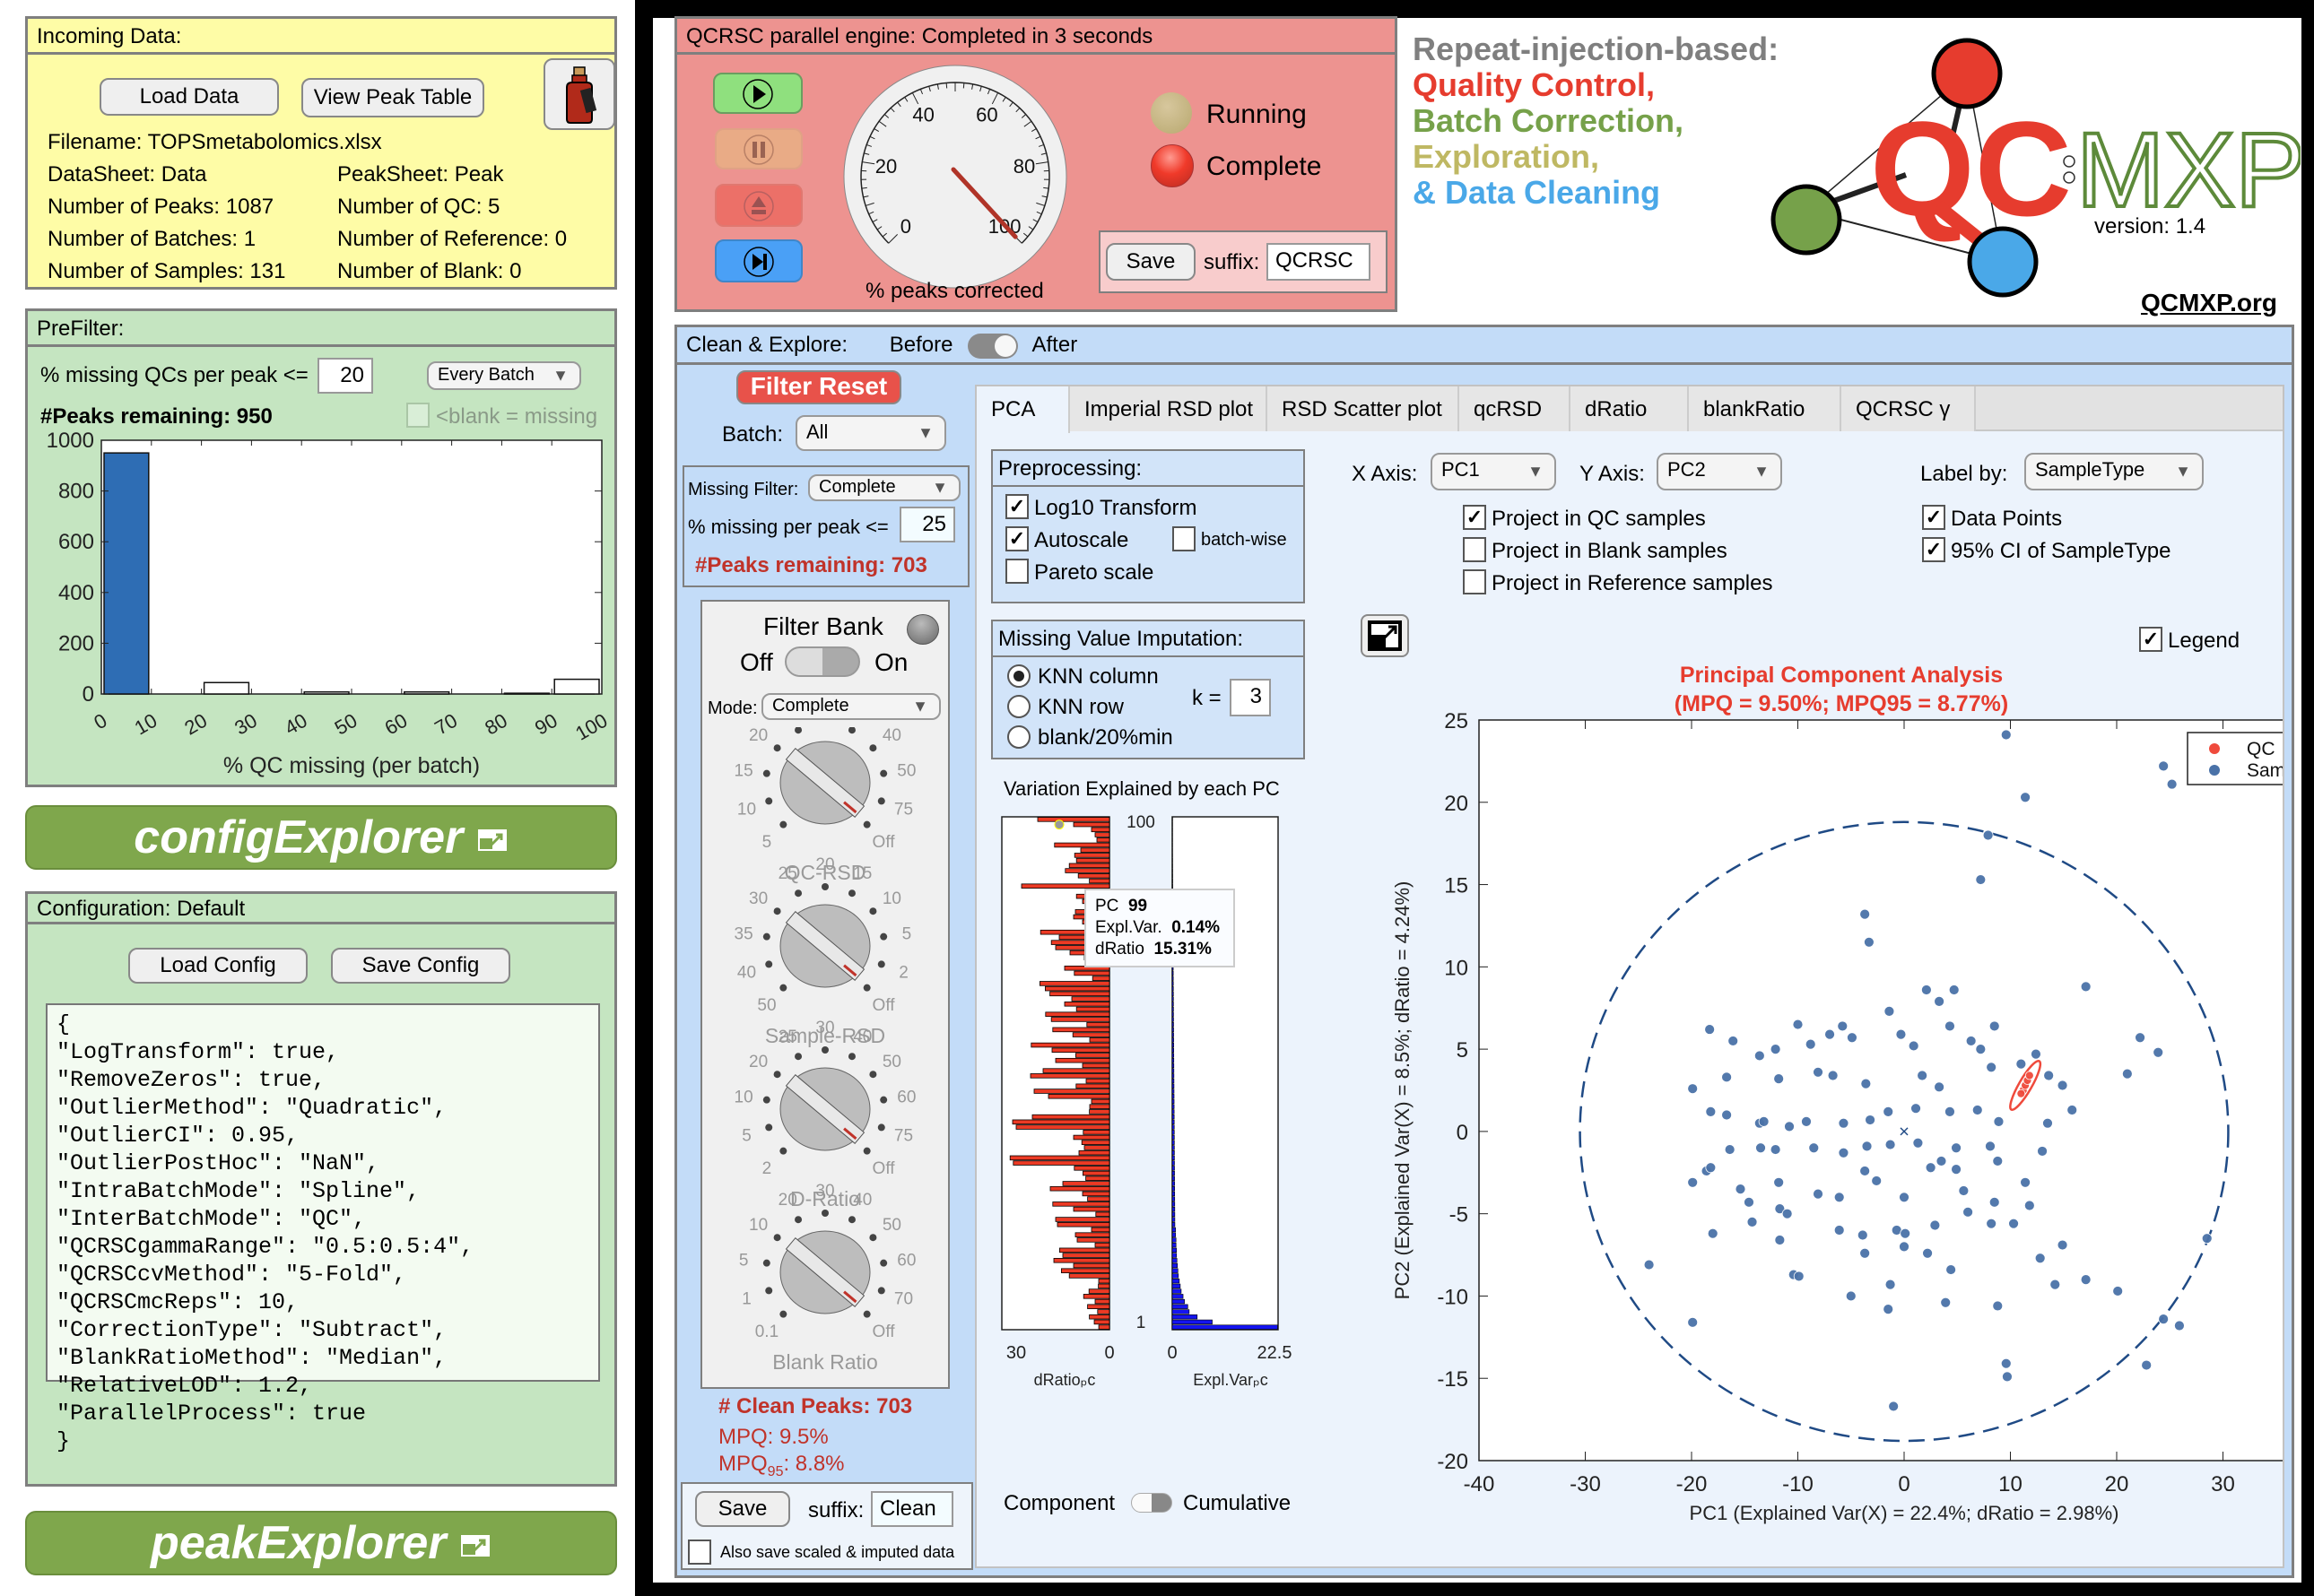 The height and width of the screenshot is (1596, 2314). Describe the element at coordinates (927, 524) in the screenshot. I see `missing-per-peak-input: 25` at that location.